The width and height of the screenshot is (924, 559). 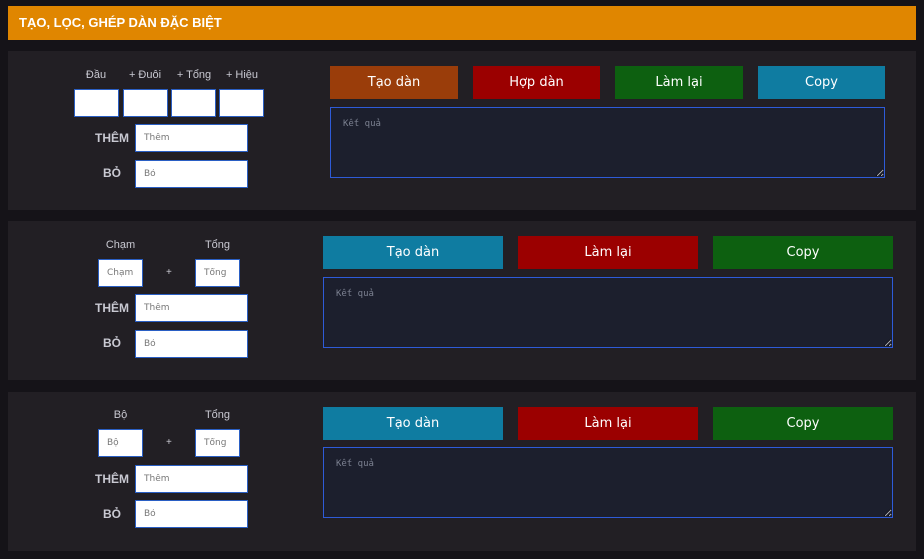 I want to click on label-hieu: + Hiệu, so click(x=242, y=75).